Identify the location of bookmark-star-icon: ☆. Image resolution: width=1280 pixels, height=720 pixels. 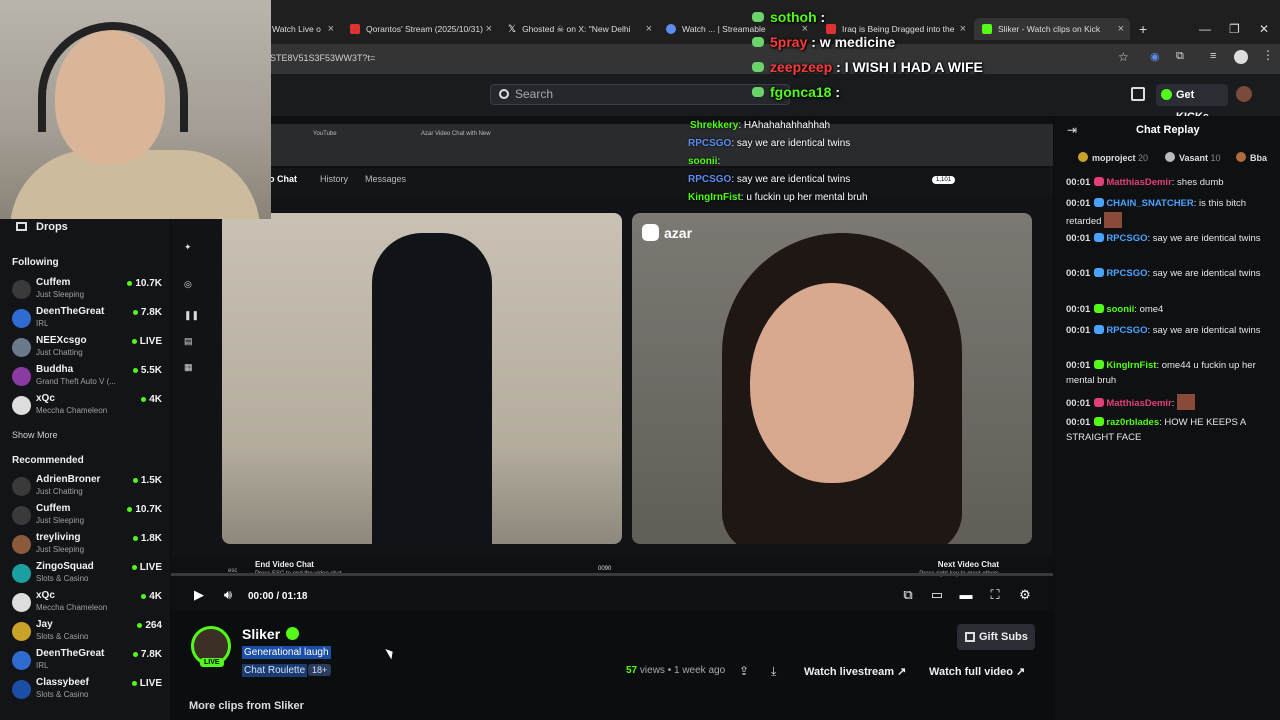
(1123, 57).